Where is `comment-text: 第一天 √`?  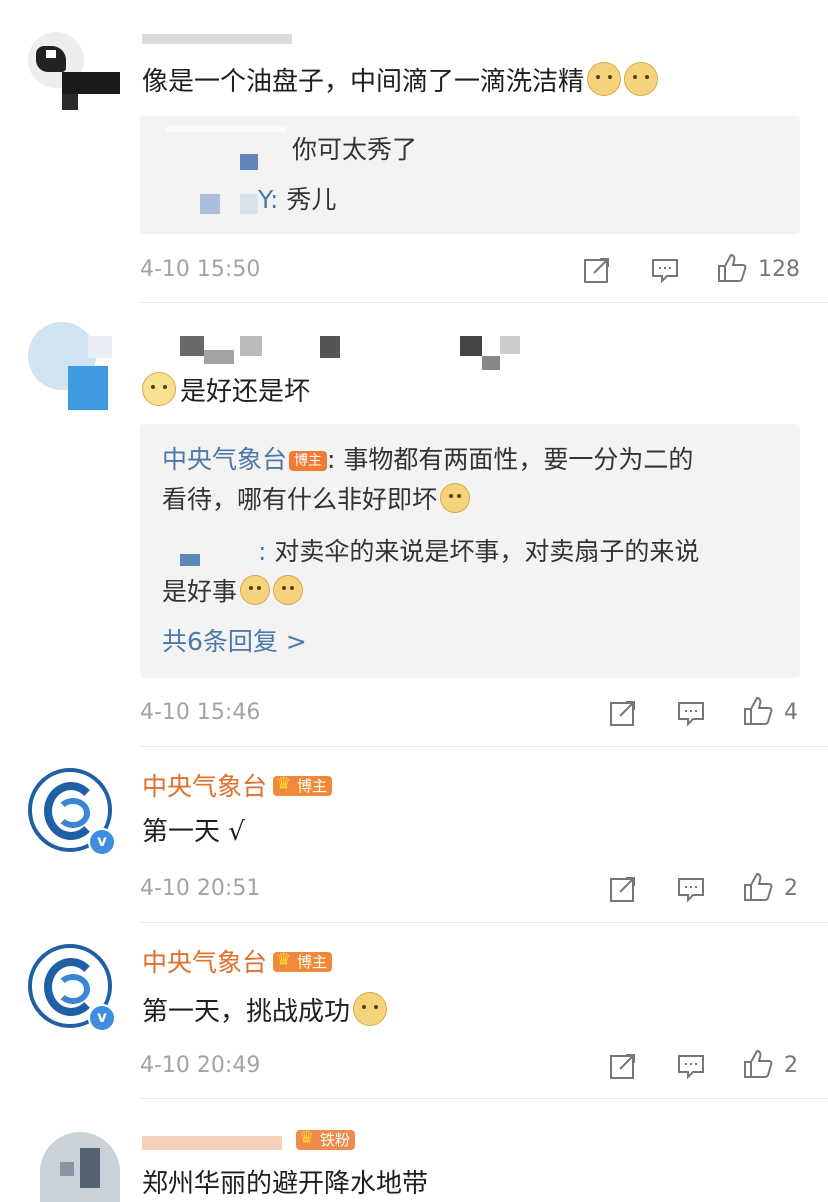
comment-text: 第一天 √ is located at coordinates (193, 832).